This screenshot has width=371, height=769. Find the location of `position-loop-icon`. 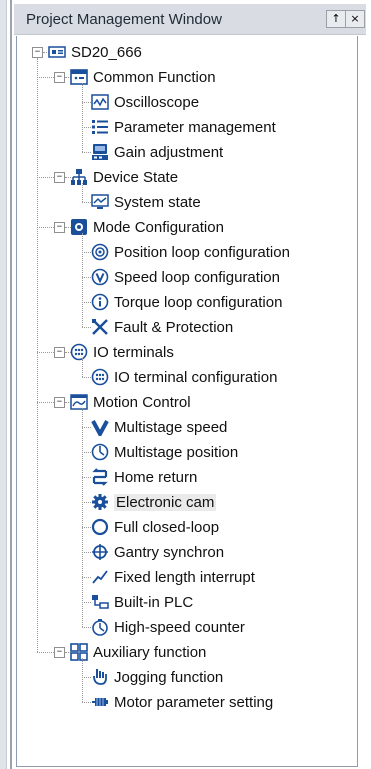

position-loop-icon is located at coordinates (100, 252).